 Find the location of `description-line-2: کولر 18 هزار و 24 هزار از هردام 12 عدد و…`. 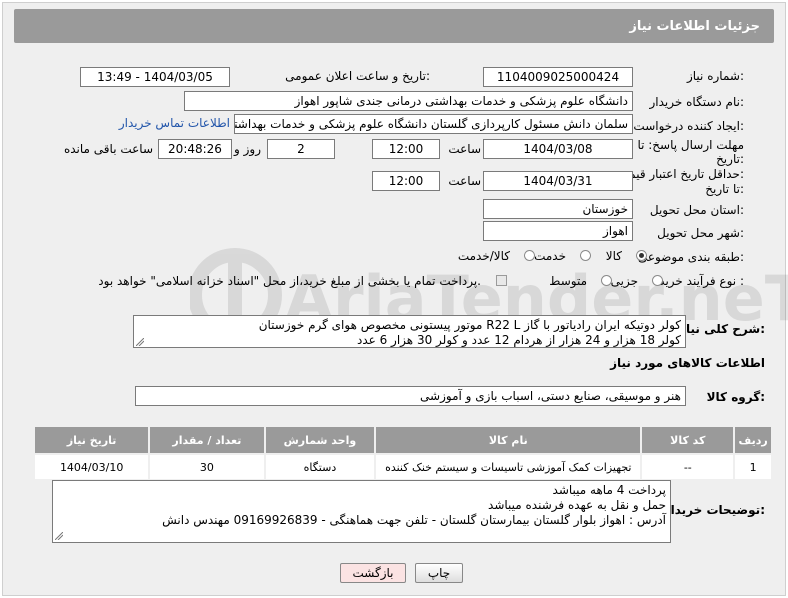

description-line-2: کولر 18 هزار و 24 هزار از هردام 12 عدد و… is located at coordinates (518, 340).